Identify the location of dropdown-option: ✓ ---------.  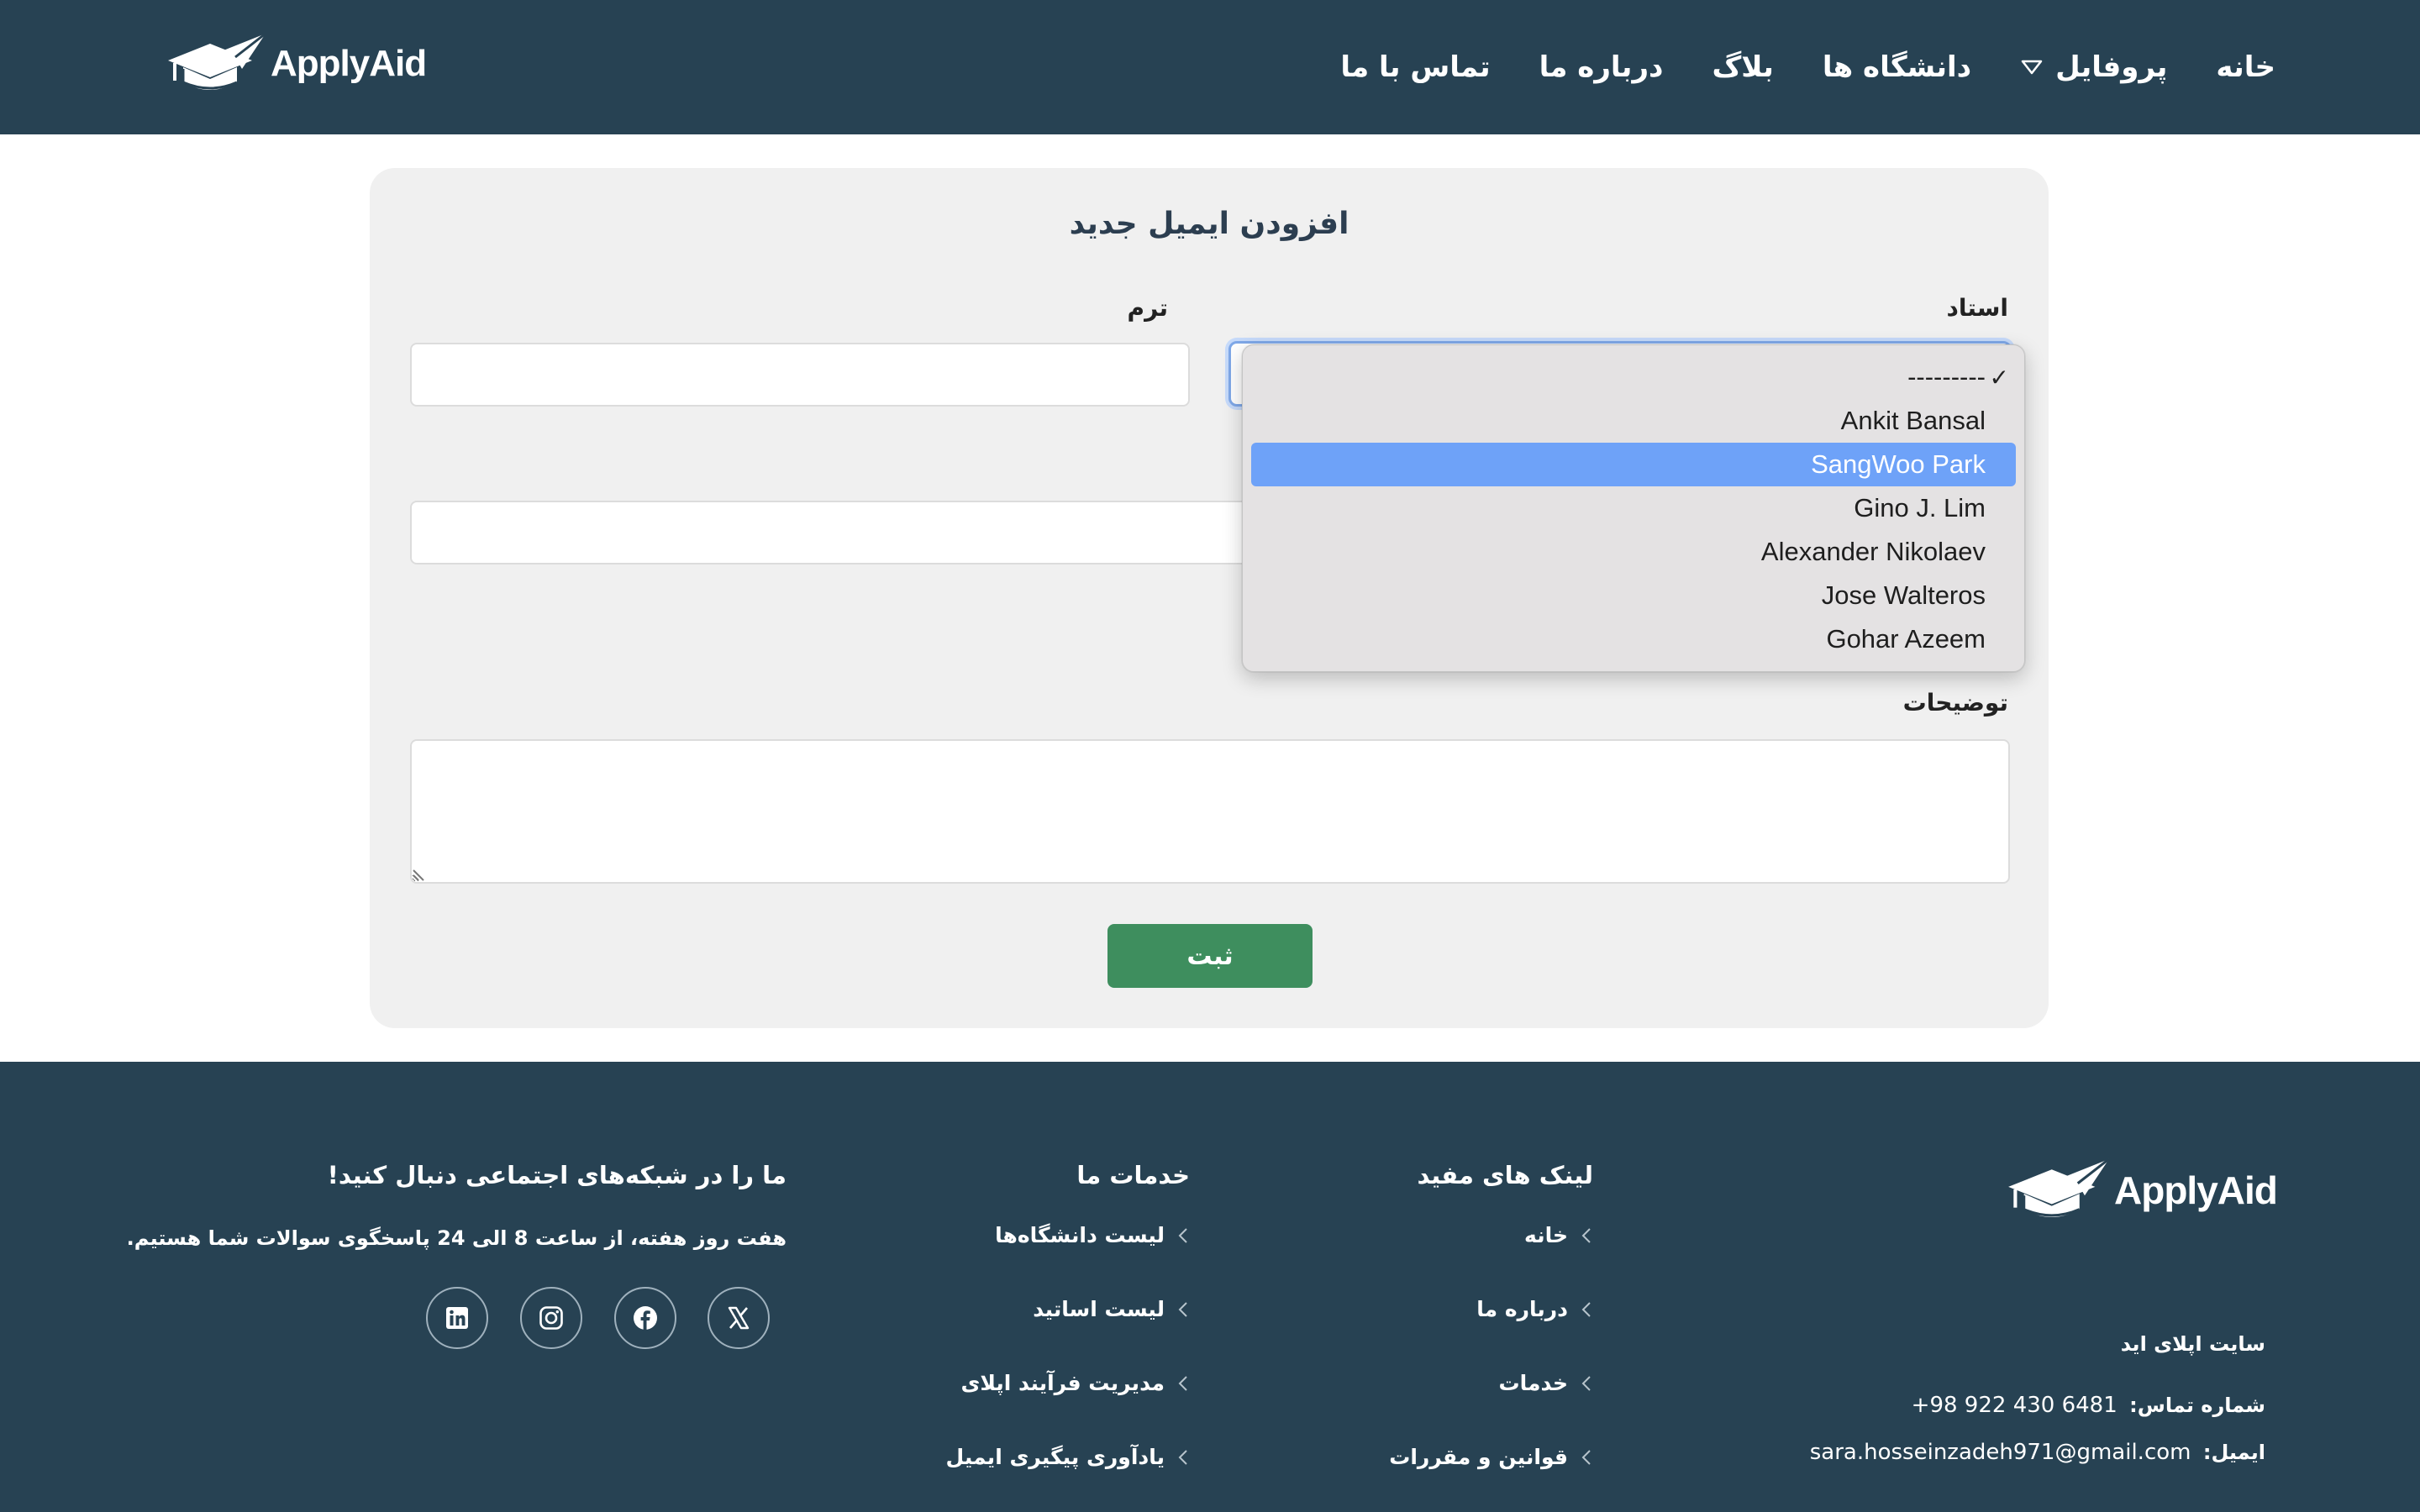
(1633, 377).